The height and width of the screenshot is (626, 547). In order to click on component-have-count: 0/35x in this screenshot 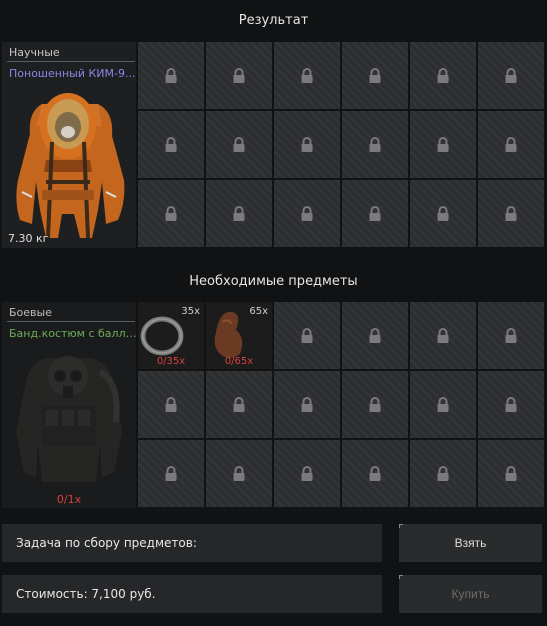, I will do `click(171, 361)`.